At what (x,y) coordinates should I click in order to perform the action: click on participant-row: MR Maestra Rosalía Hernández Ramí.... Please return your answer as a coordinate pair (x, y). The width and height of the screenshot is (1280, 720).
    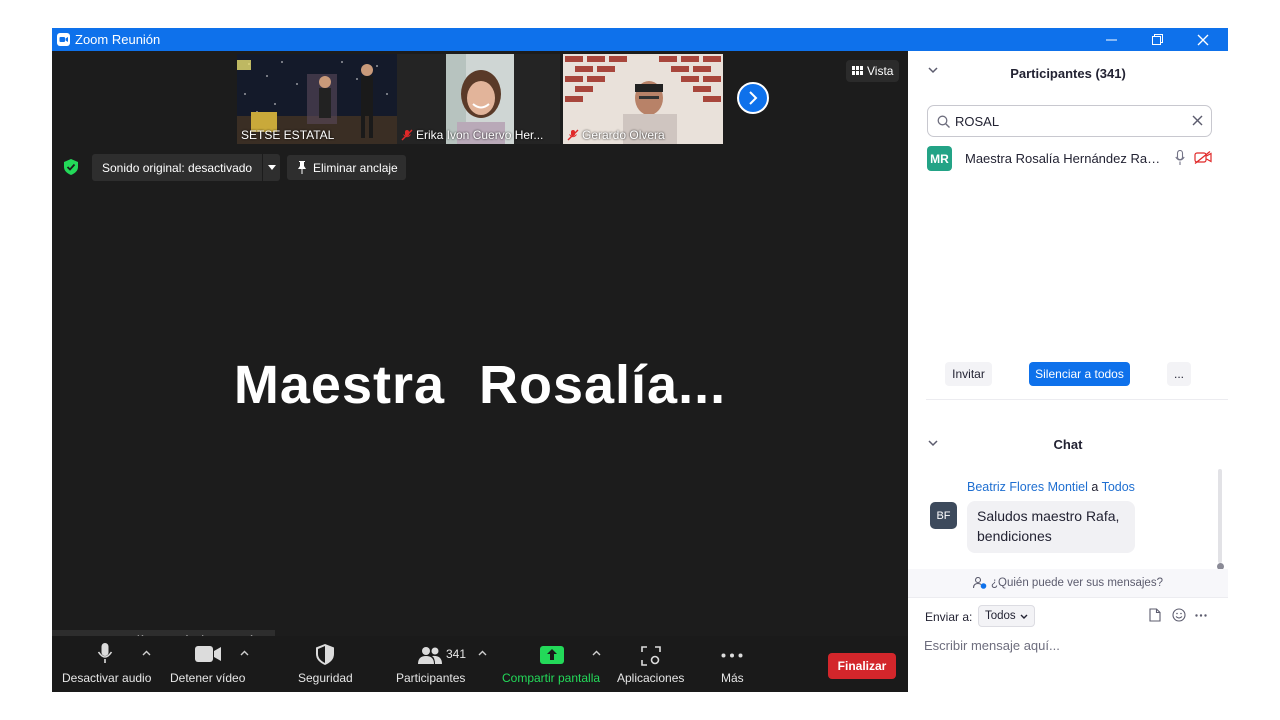
    Looking at the image, I should click on (1072, 159).